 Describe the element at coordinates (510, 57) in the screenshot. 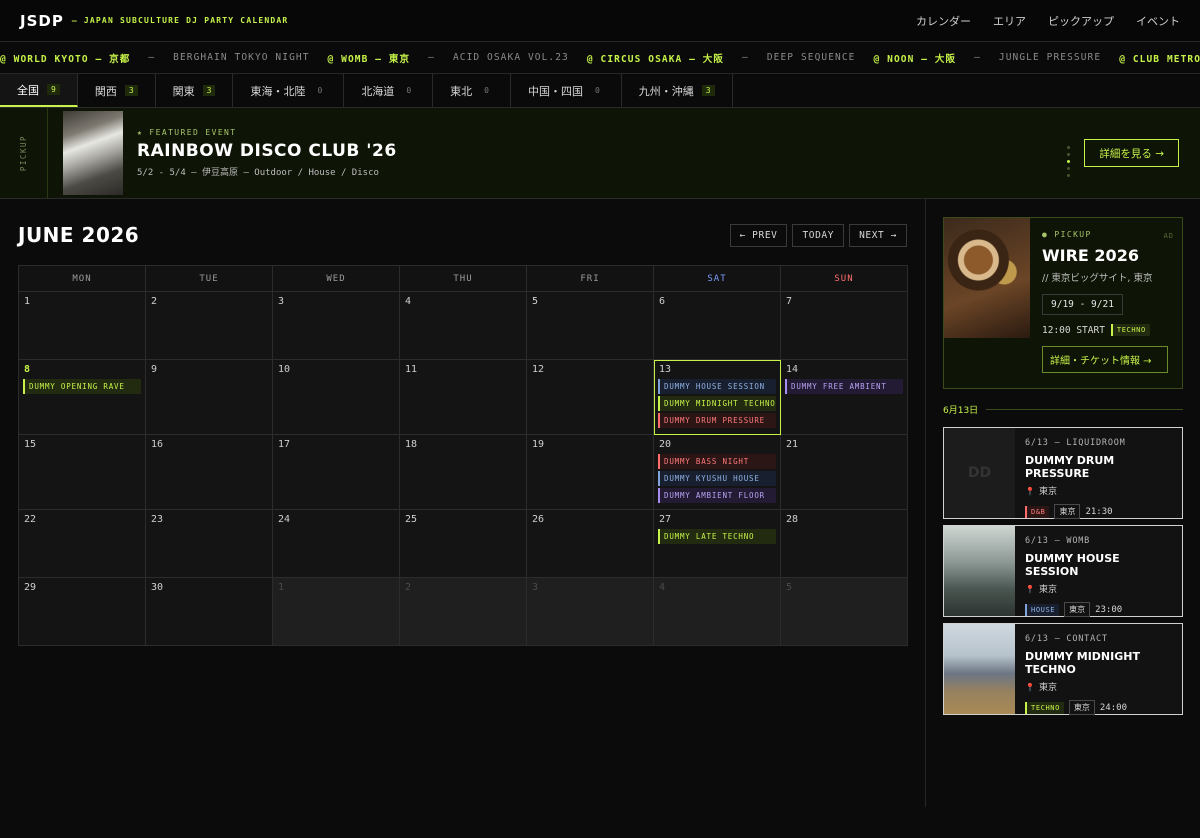

I see `ticker-event: ACID OSAKA VOL.23` at that location.